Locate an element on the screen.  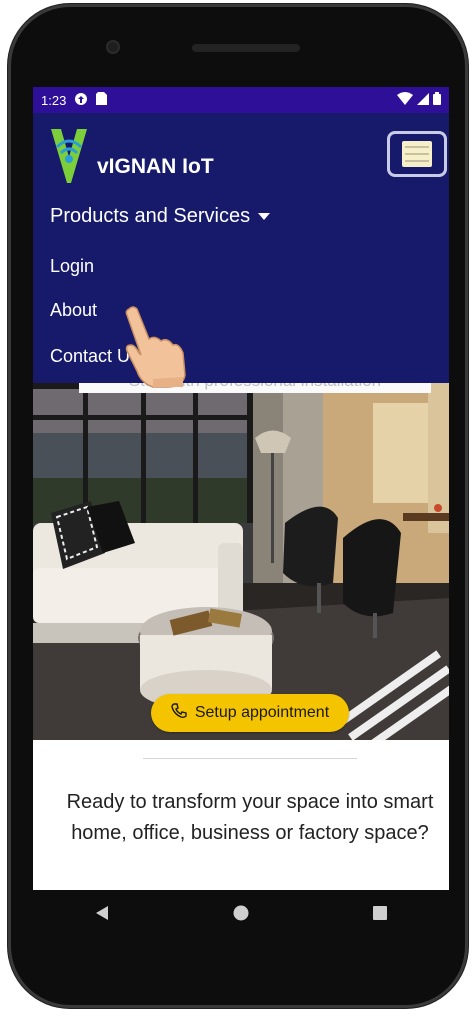
wifi-icon is located at coordinates (405, 100).